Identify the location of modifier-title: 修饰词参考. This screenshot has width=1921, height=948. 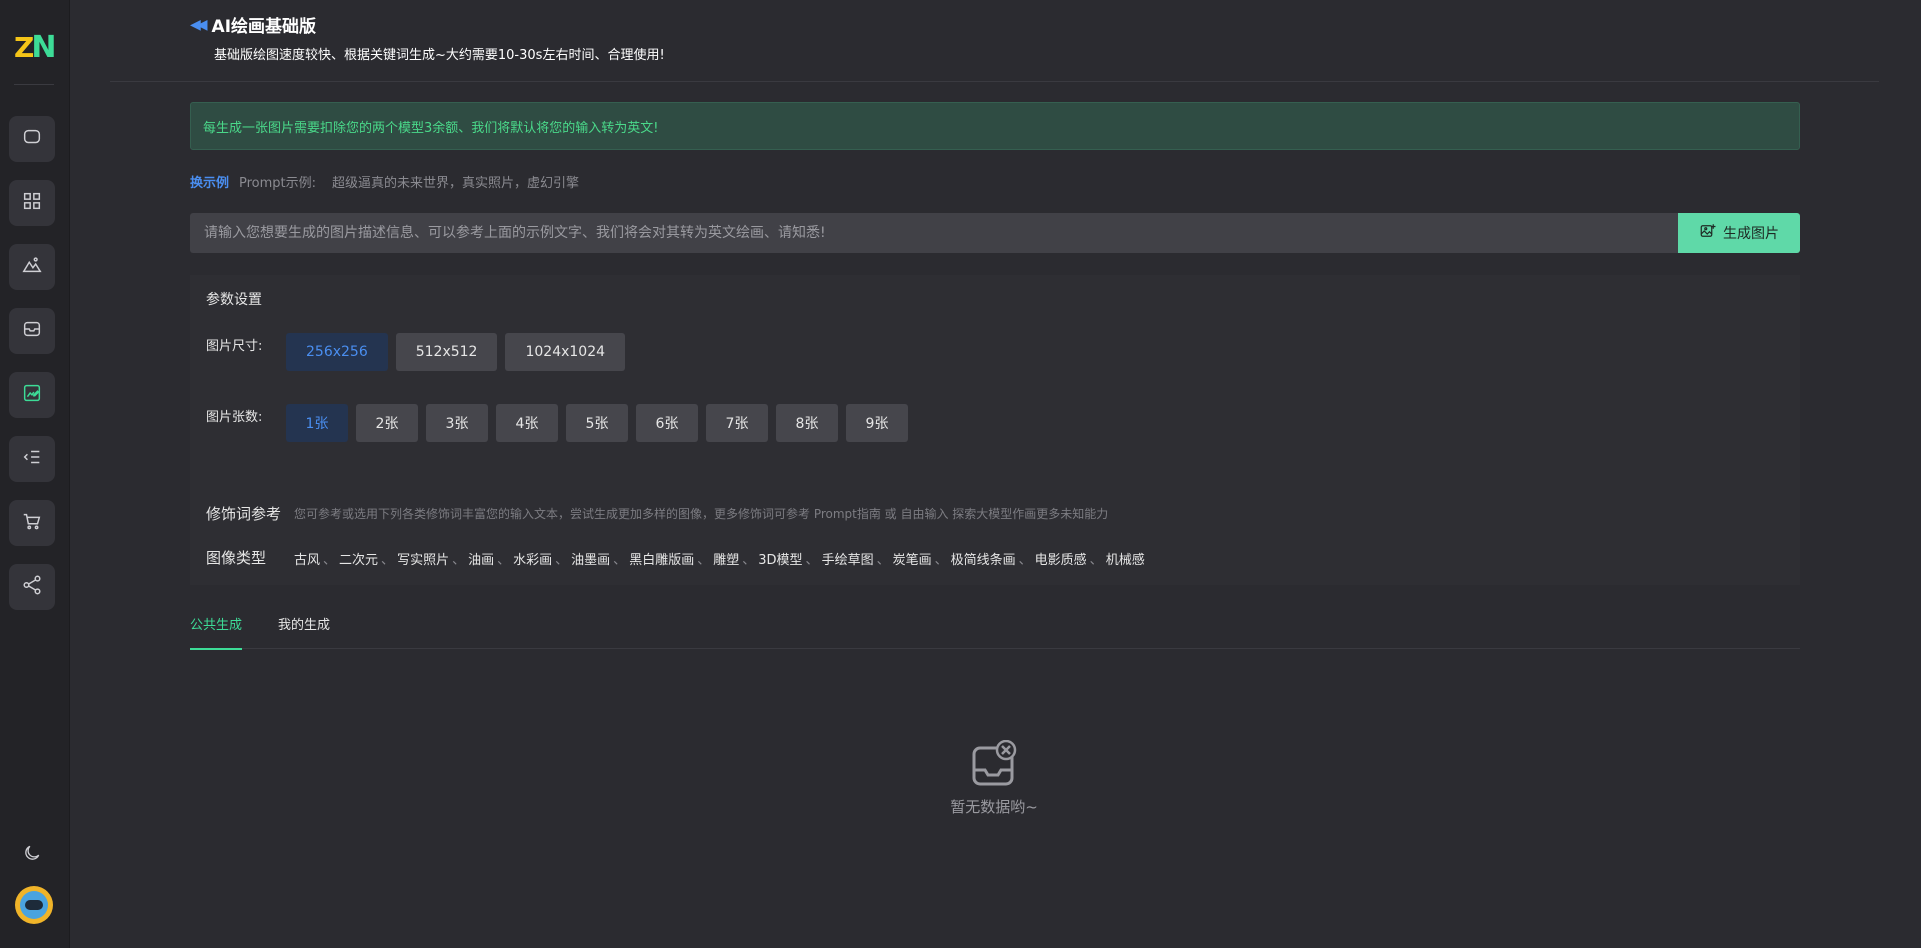
(244, 514).